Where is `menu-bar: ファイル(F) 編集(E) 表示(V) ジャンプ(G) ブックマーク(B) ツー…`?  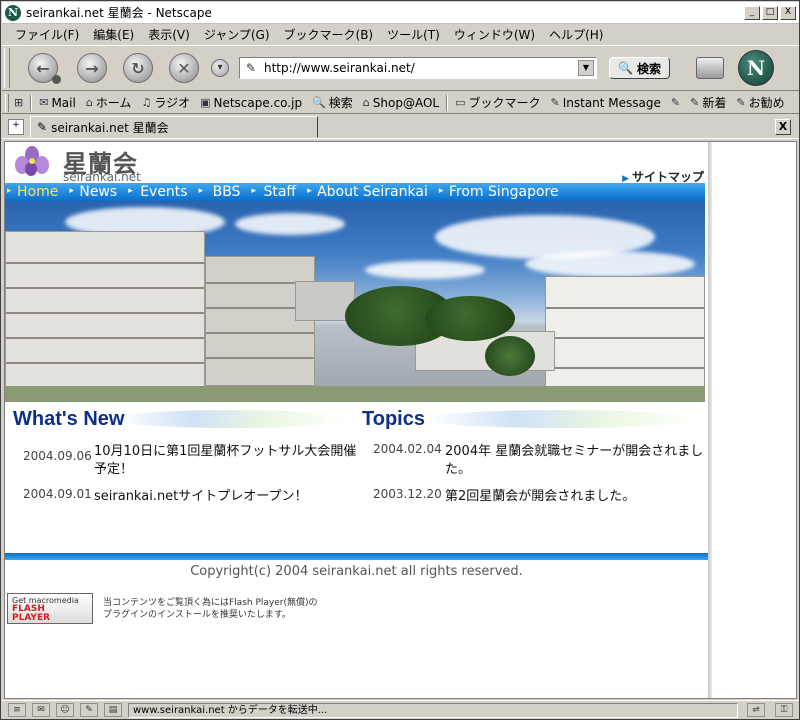 menu-bar: ファイル(F) 編集(E) 表示(V) ジャンプ(G) ブックマーク(B) ツー… is located at coordinates (400, 34).